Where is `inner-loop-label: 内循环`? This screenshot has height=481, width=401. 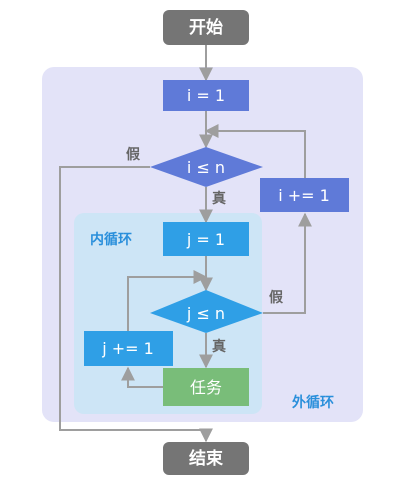
inner-loop-label: 内循环 is located at coordinates (111, 239).